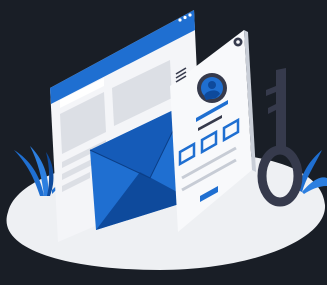 This screenshot has height=285, width=327. I want to click on plant-icon, so click(312, 172).